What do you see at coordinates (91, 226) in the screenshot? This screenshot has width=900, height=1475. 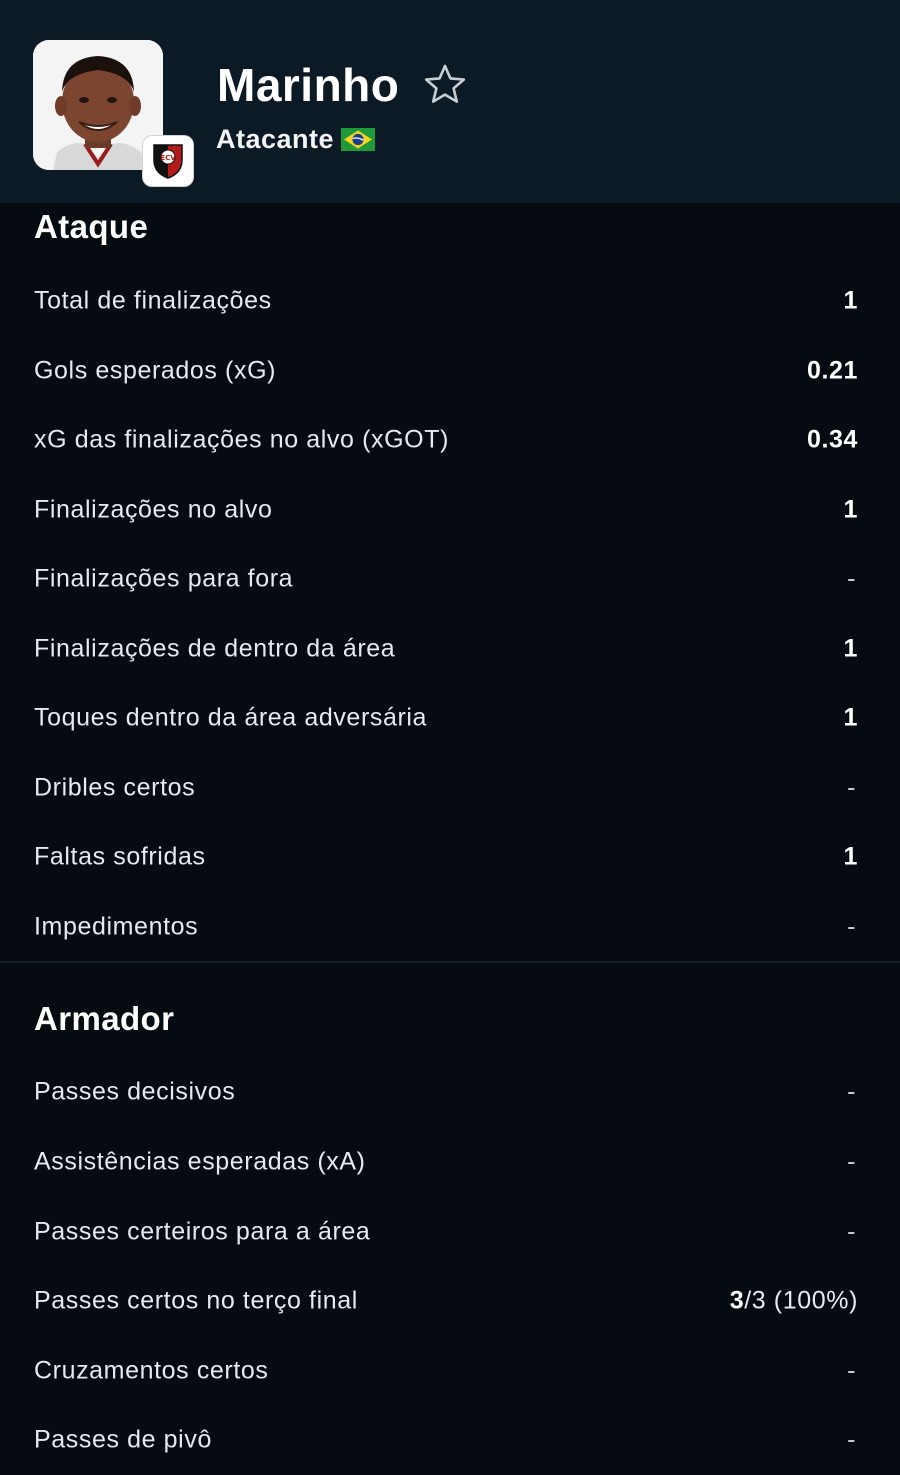 I see `section-title-ataque: Ataque` at bounding box center [91, 226].